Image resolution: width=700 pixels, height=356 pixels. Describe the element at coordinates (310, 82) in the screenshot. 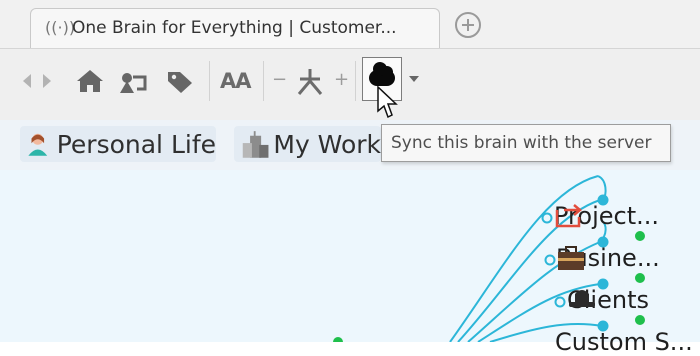

I see `layout-icon` at that location.